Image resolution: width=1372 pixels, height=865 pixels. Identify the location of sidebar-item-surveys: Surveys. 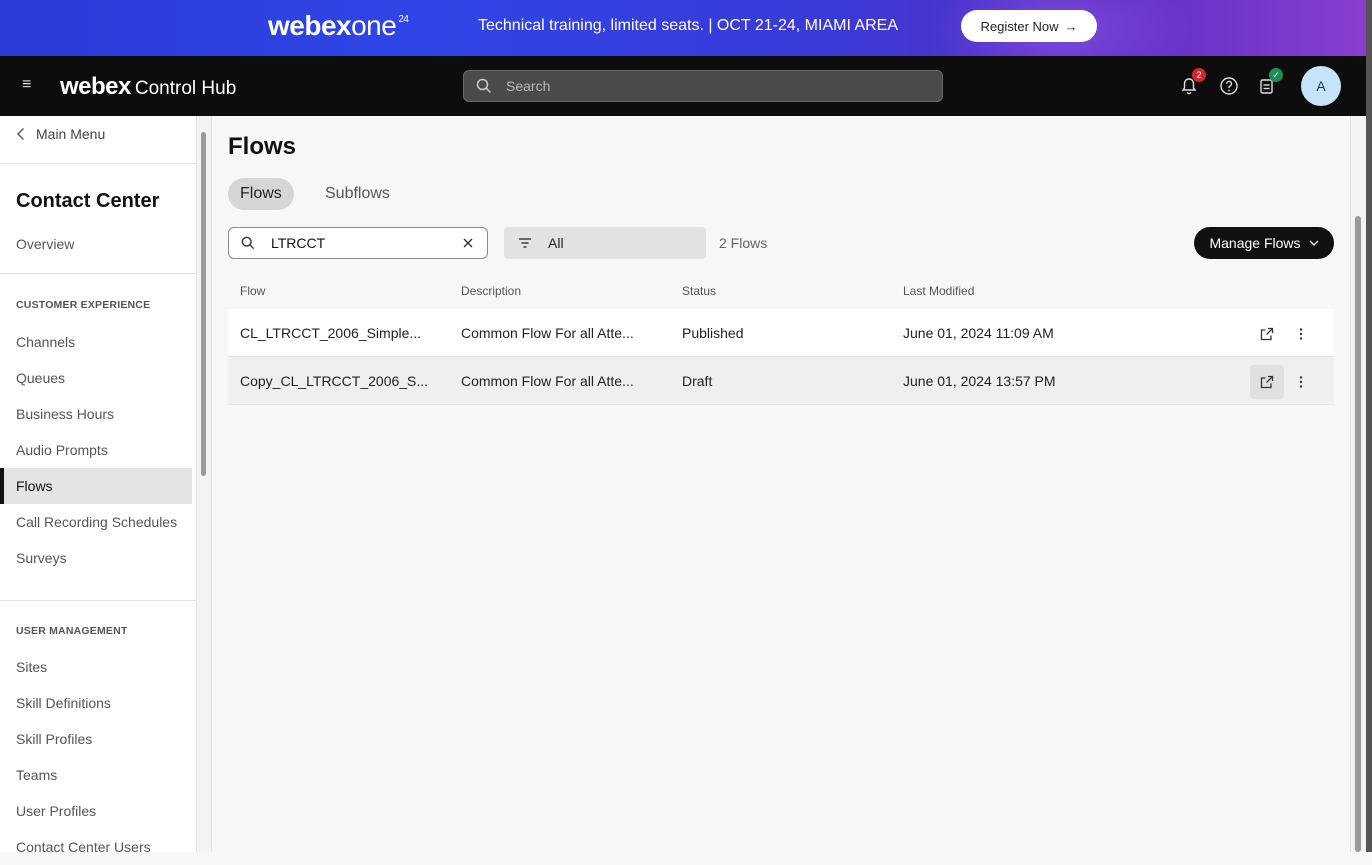
(96, 558).